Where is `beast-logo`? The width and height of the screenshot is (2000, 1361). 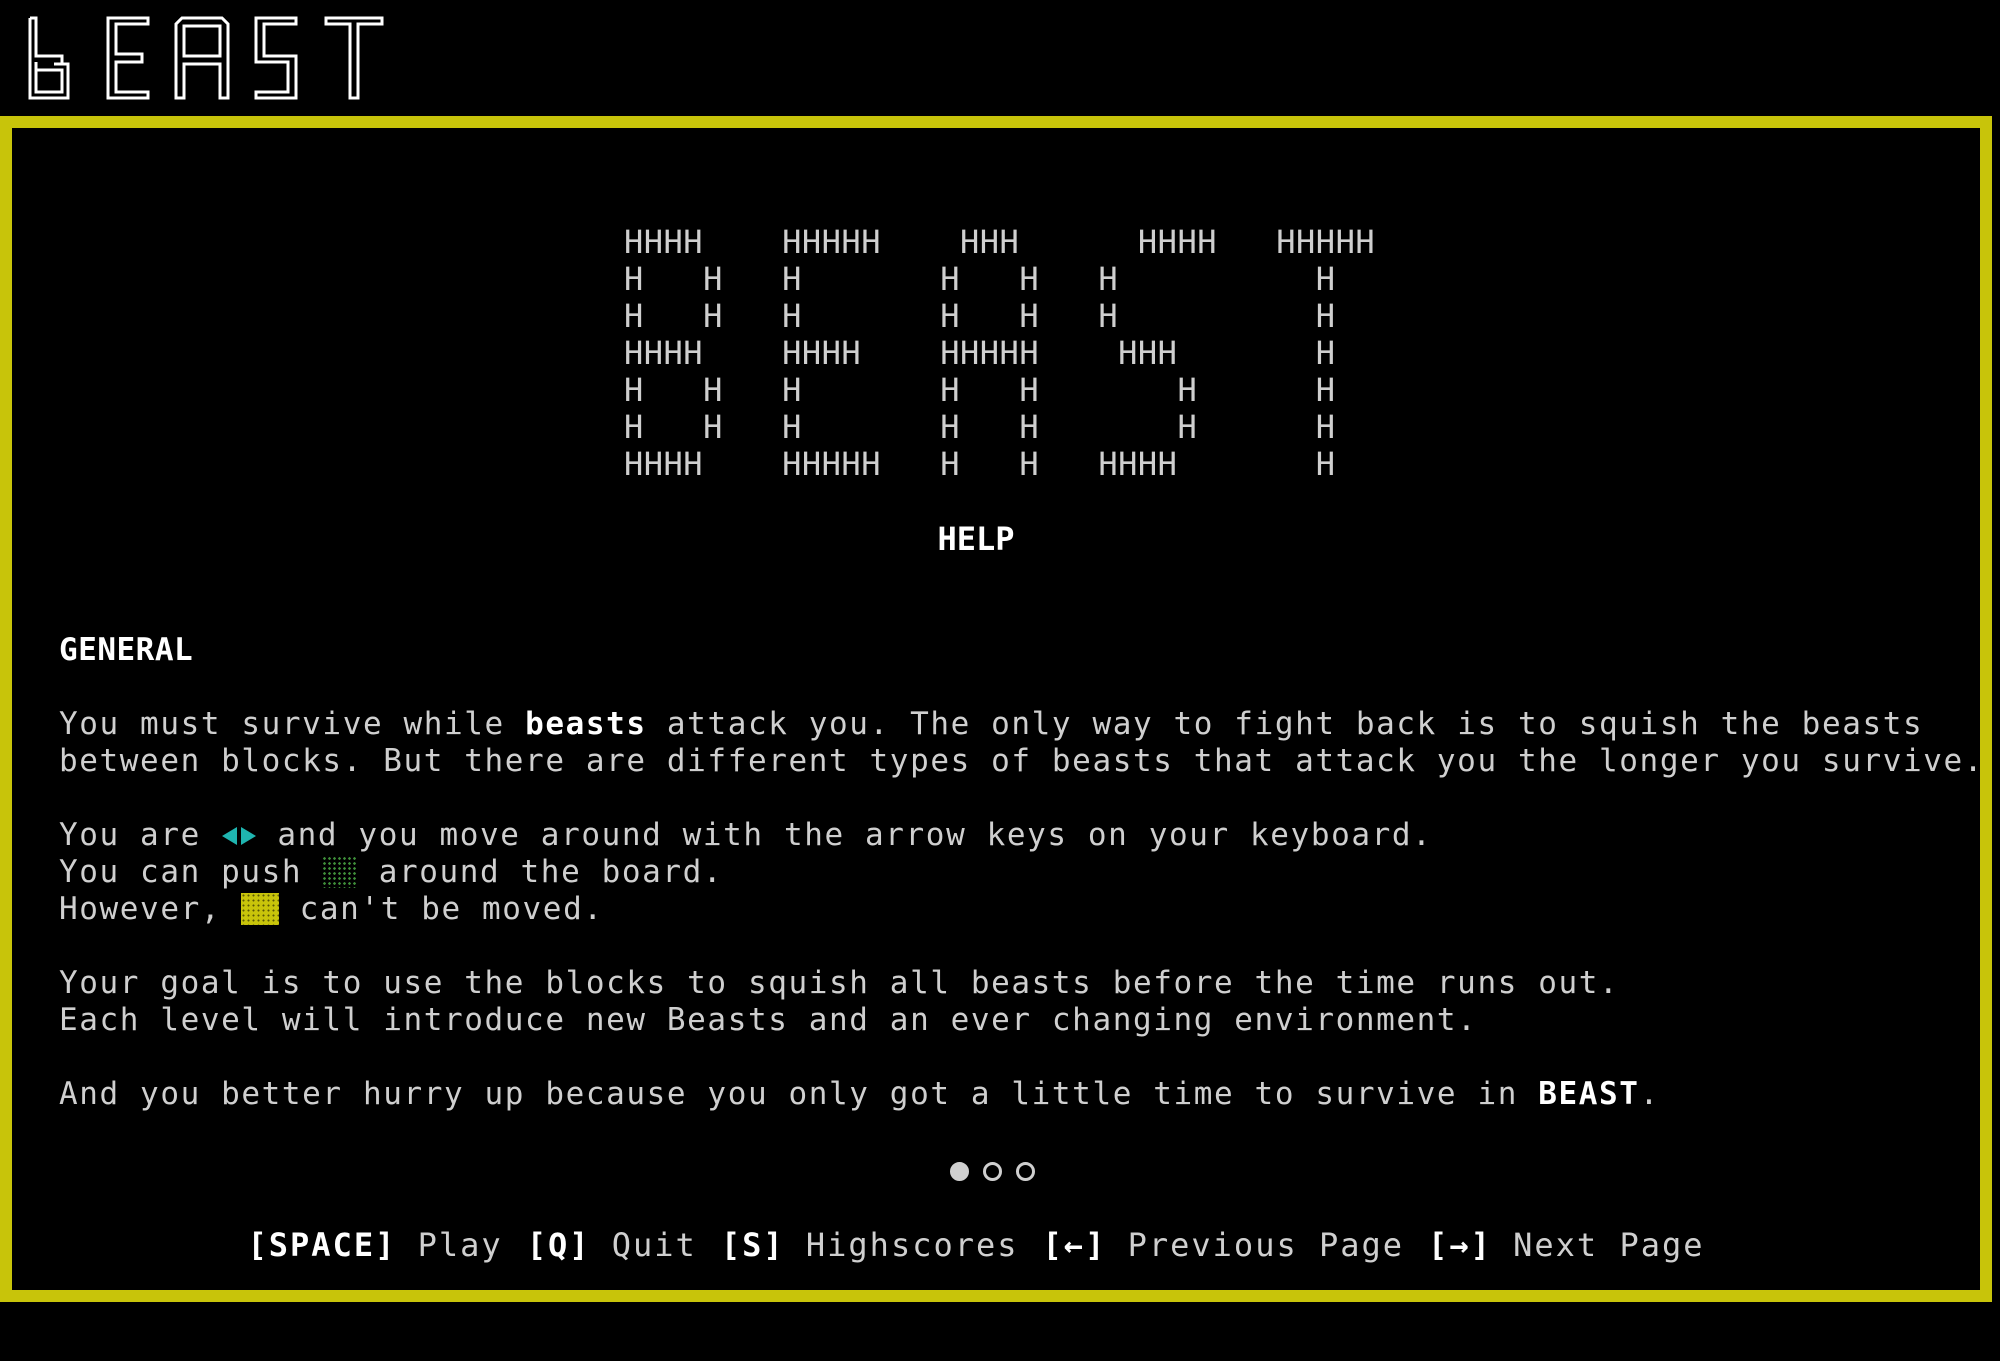
beast-logo is located at coordinates (206, 58).